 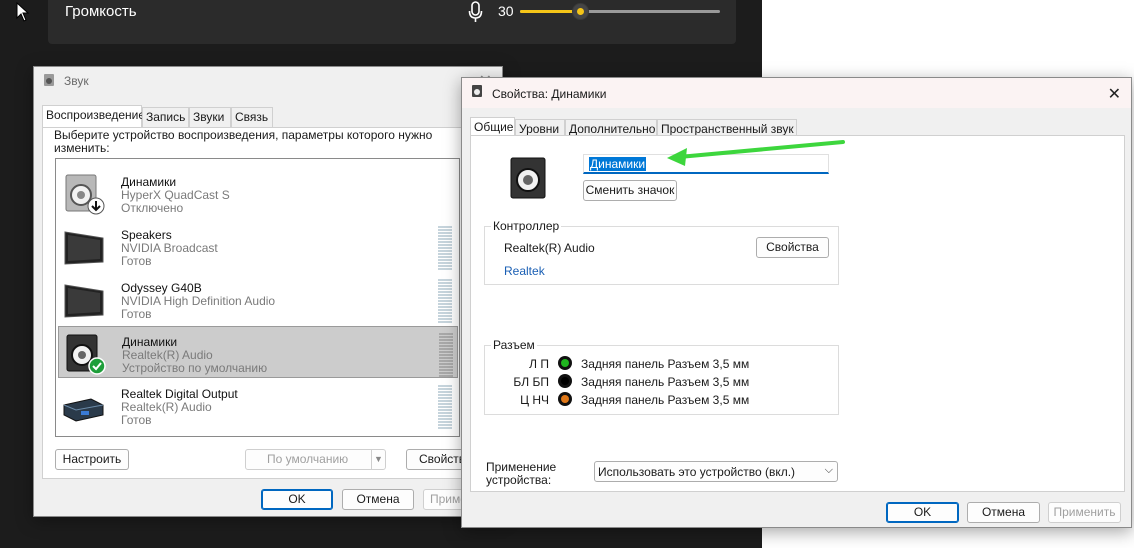 I want to click on tab-label: Воспроизведение, so click(x=96, y=115).